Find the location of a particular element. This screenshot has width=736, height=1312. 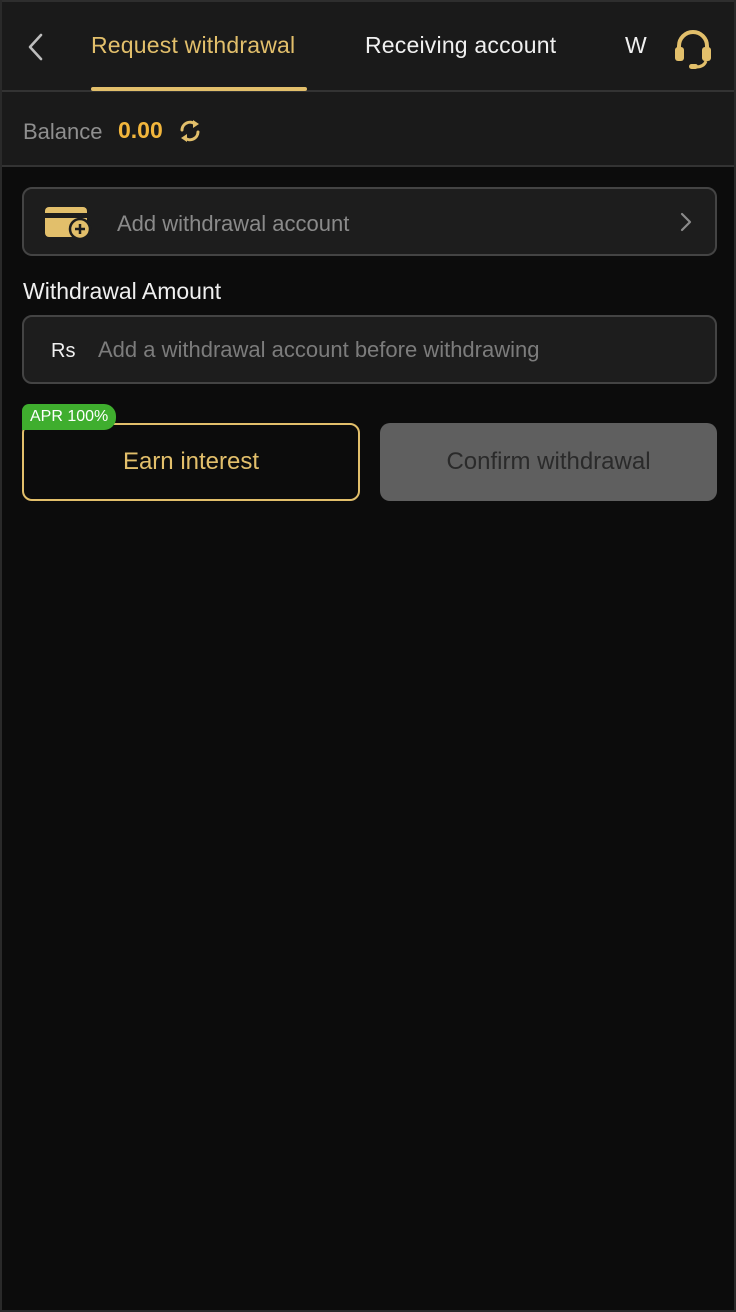

tab-truncated: W is located at coordinates (636, 45).